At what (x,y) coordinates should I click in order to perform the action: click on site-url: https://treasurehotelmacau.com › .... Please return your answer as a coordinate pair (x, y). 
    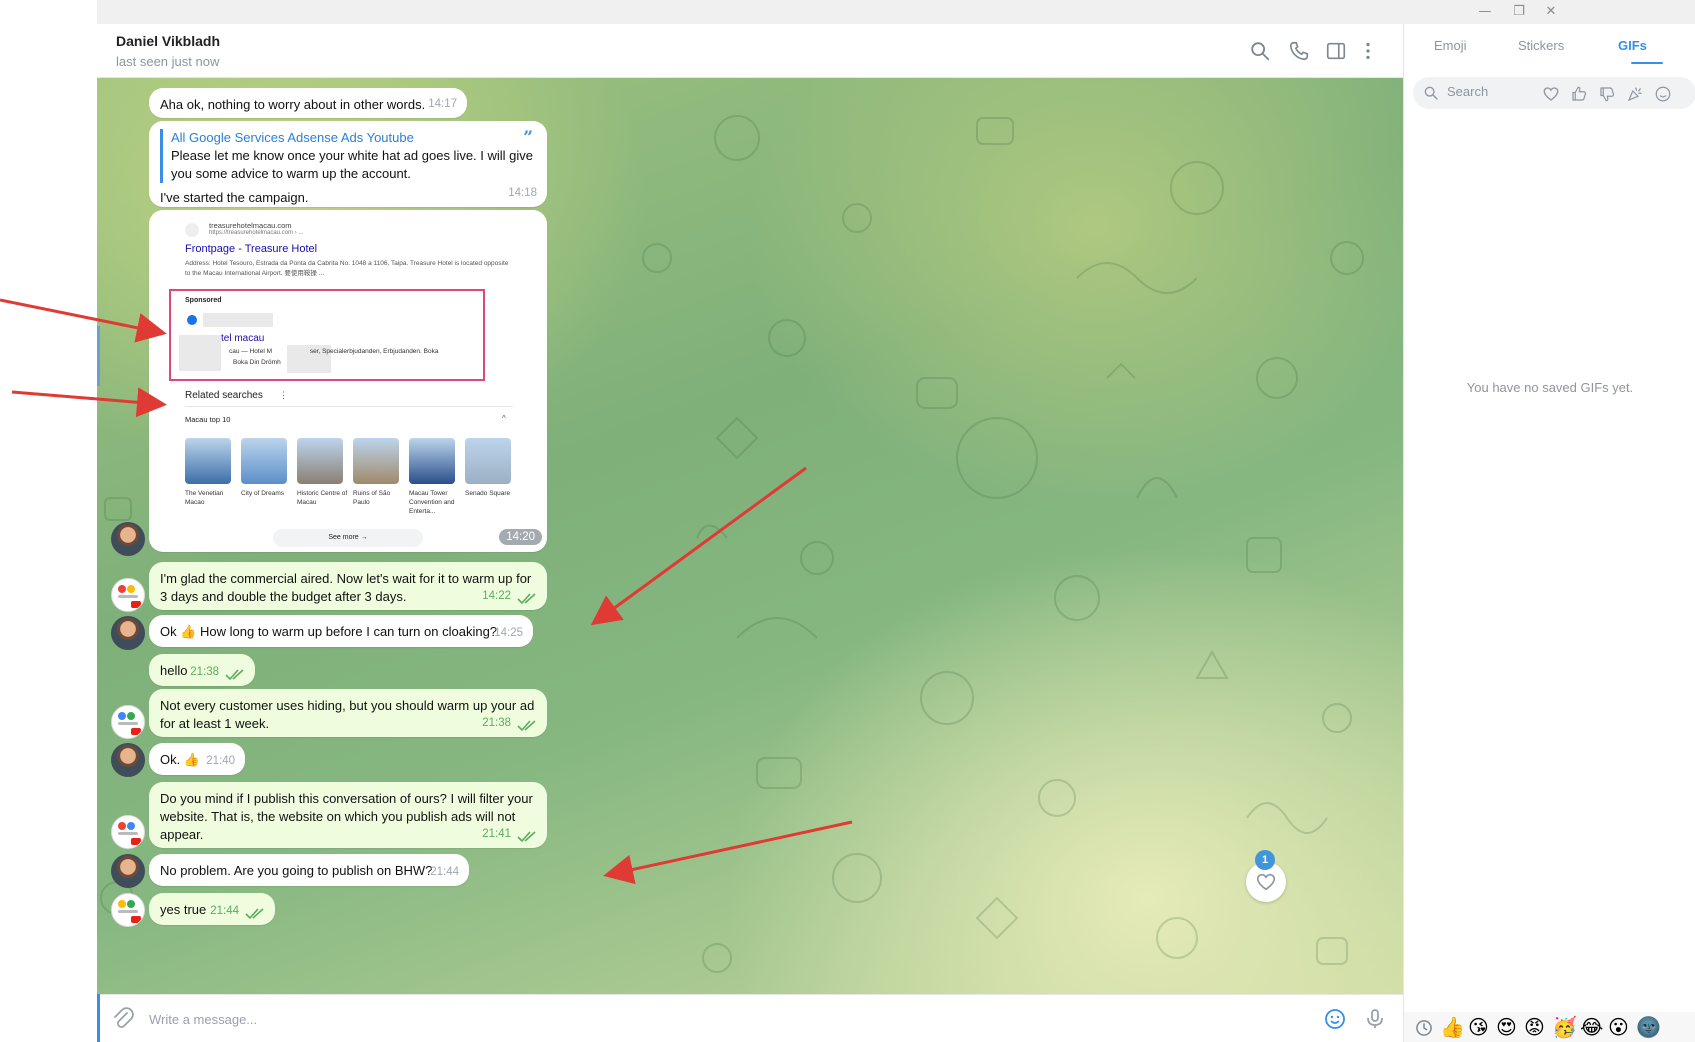
    Looking at the image, I should click on (256, 233).